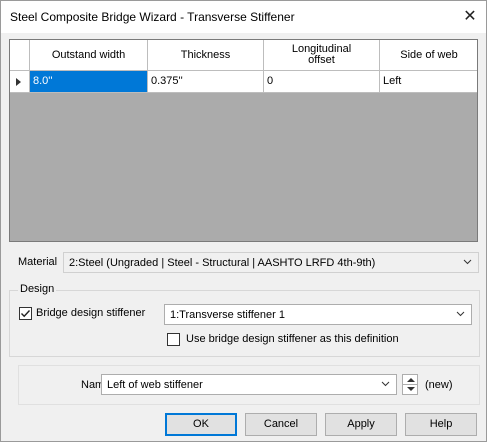  I want to click on column-header-thickness: Thickness, so click(206, 55).